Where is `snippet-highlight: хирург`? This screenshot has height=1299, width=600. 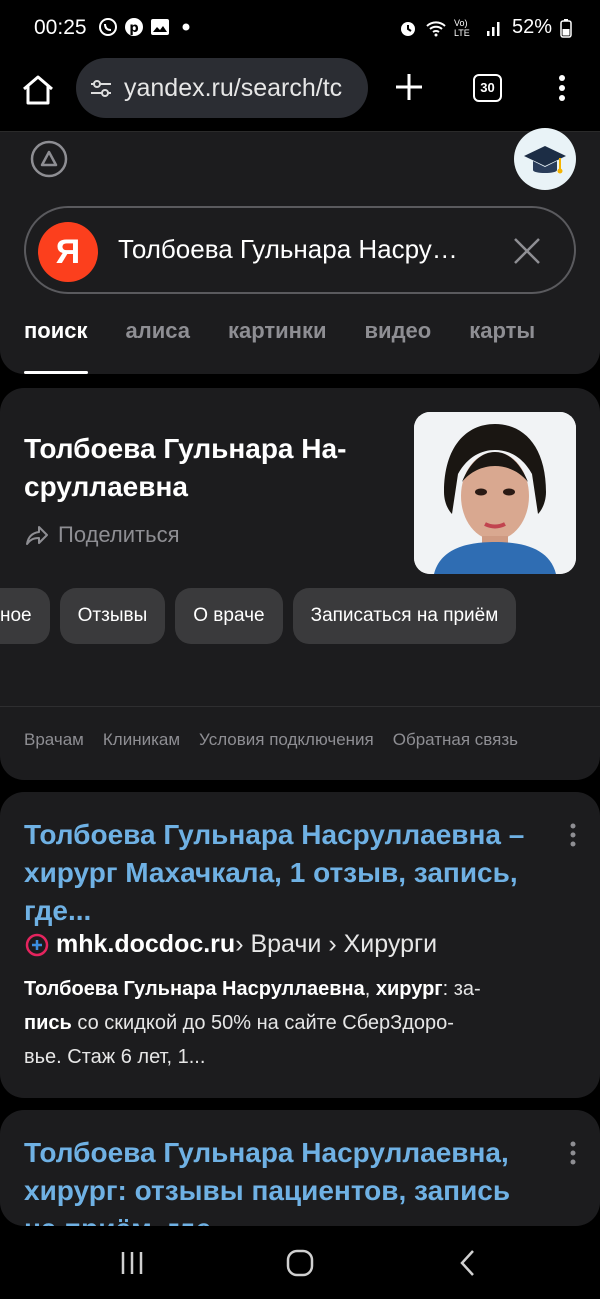 snippet-highlight: хирург is located at coordinates (409, 989).